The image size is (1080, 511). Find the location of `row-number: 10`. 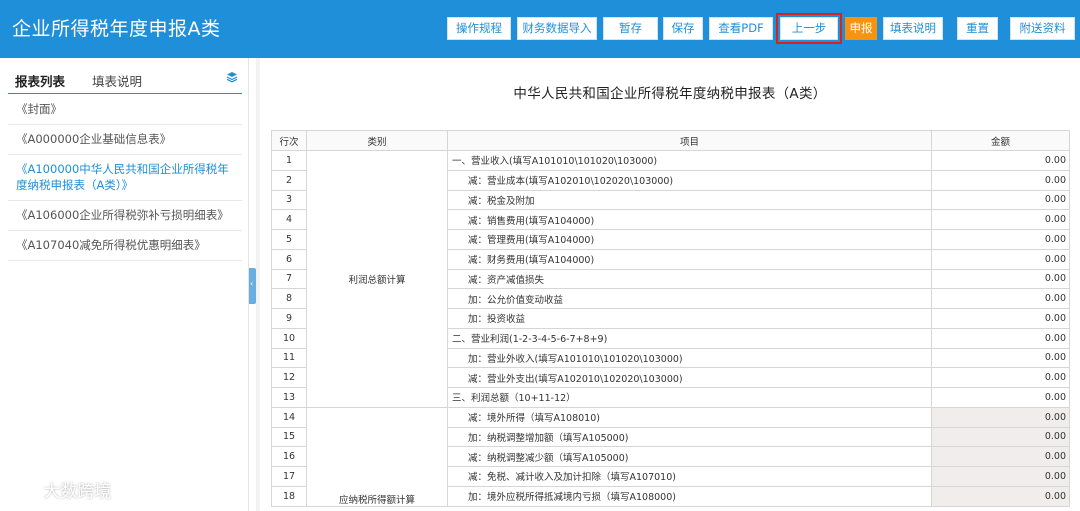

row-number: 10 is located at coordinates (289, 338).